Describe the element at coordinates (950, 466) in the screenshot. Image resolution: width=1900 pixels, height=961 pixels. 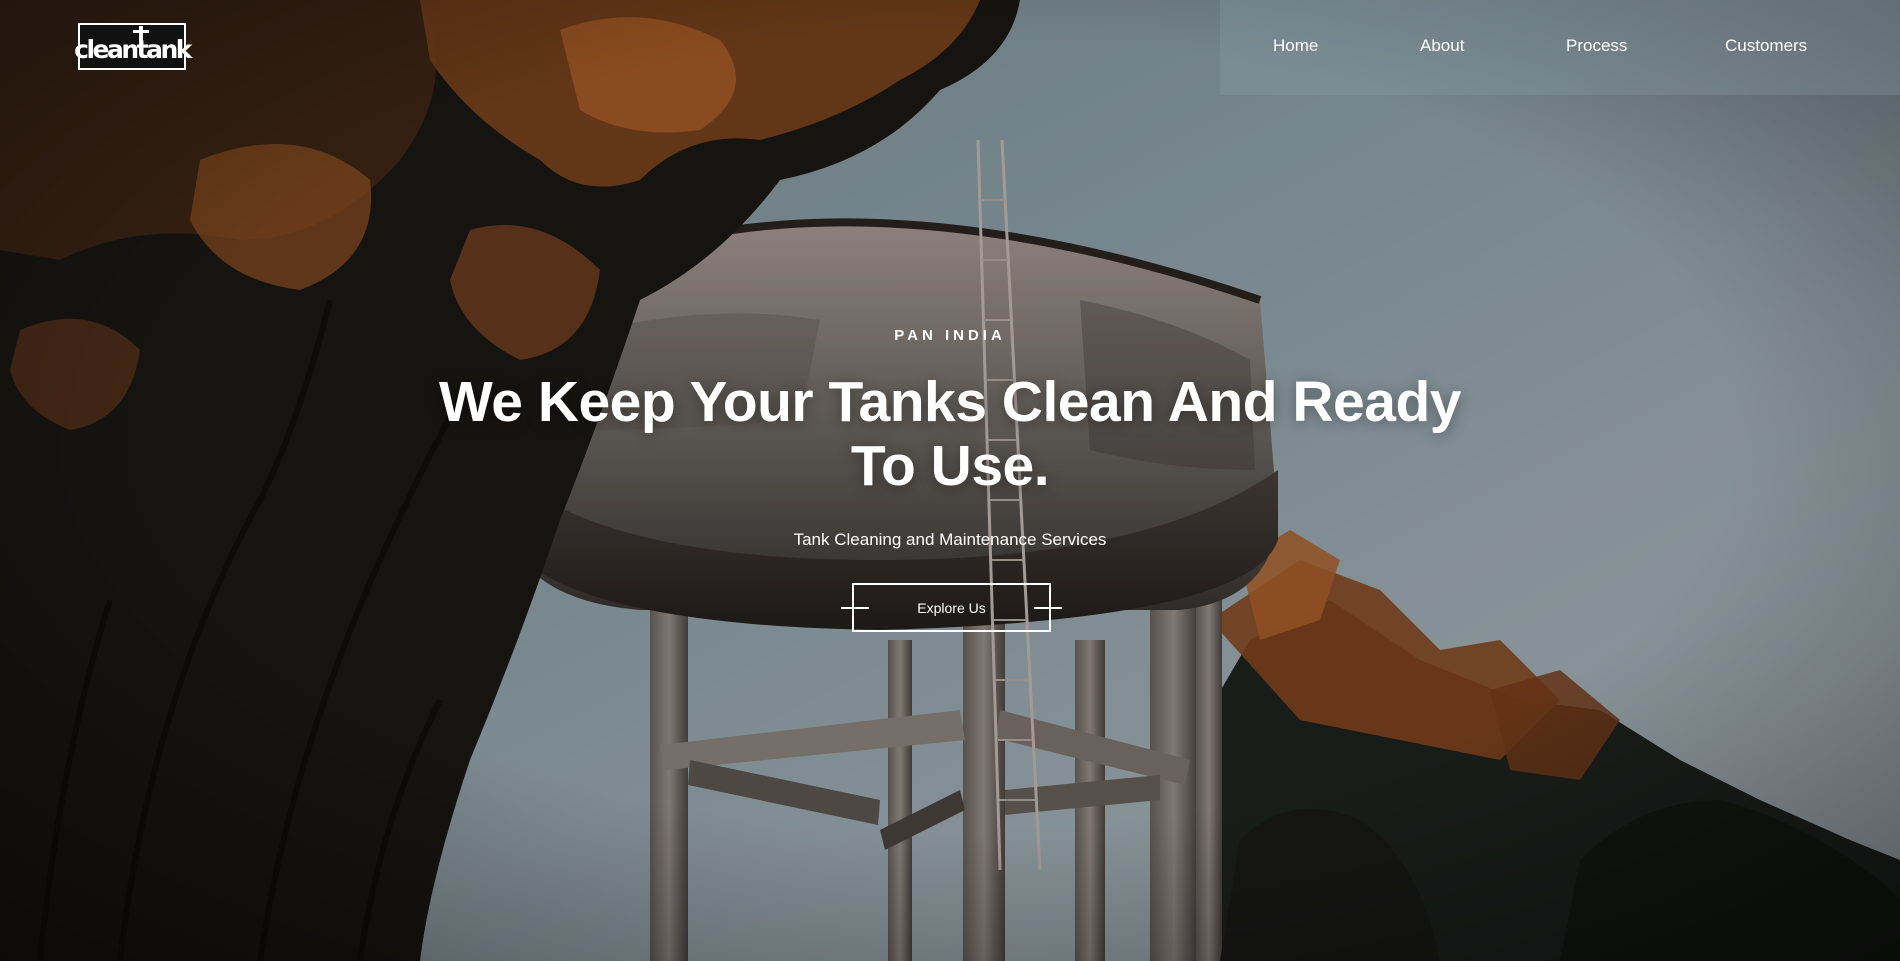
I see `hero-headline-line-2: To Use.` at that location.